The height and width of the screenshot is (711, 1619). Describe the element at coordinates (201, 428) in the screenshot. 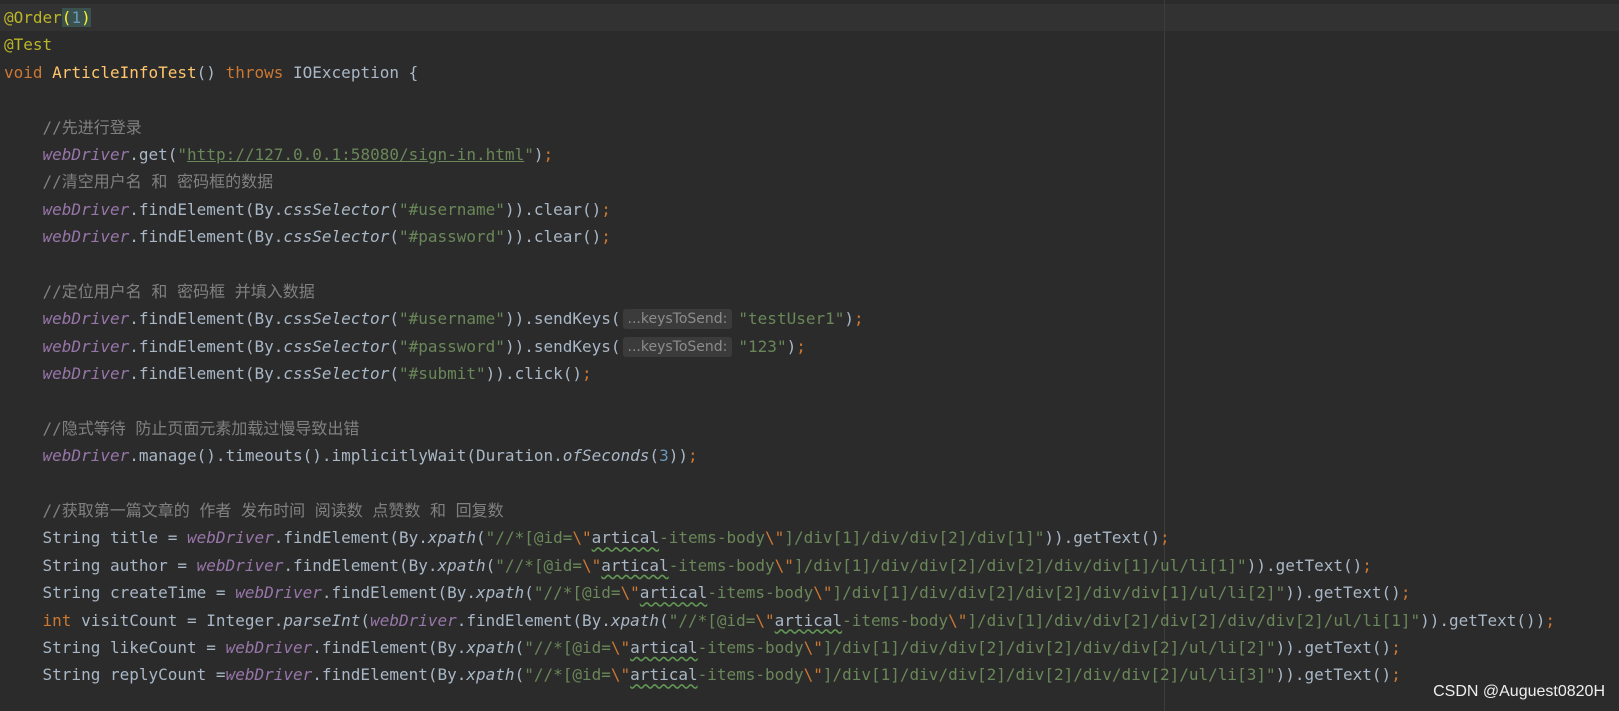

I see `code-token: //隐式等待 防止页面元素加载过慢导致出错` at that location.